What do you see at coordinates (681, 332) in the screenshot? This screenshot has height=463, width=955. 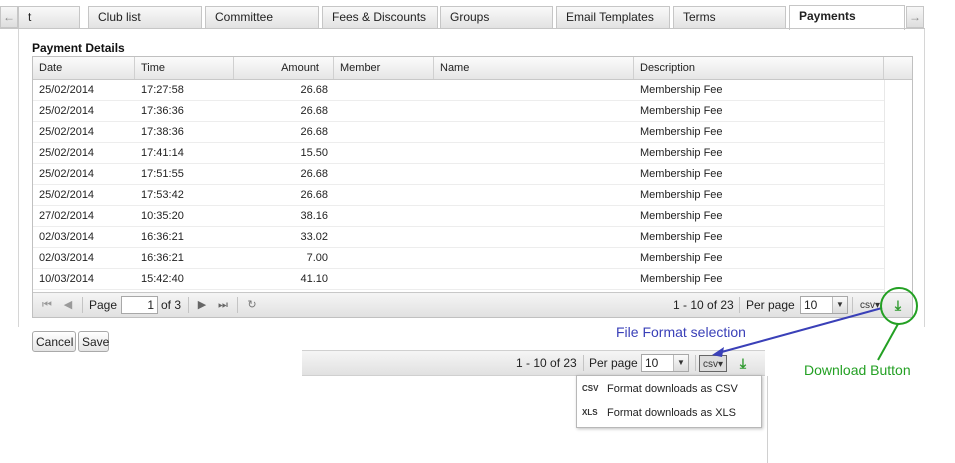 I see `file-format-annotation: File Format selection` at bounding box center [681, 332].